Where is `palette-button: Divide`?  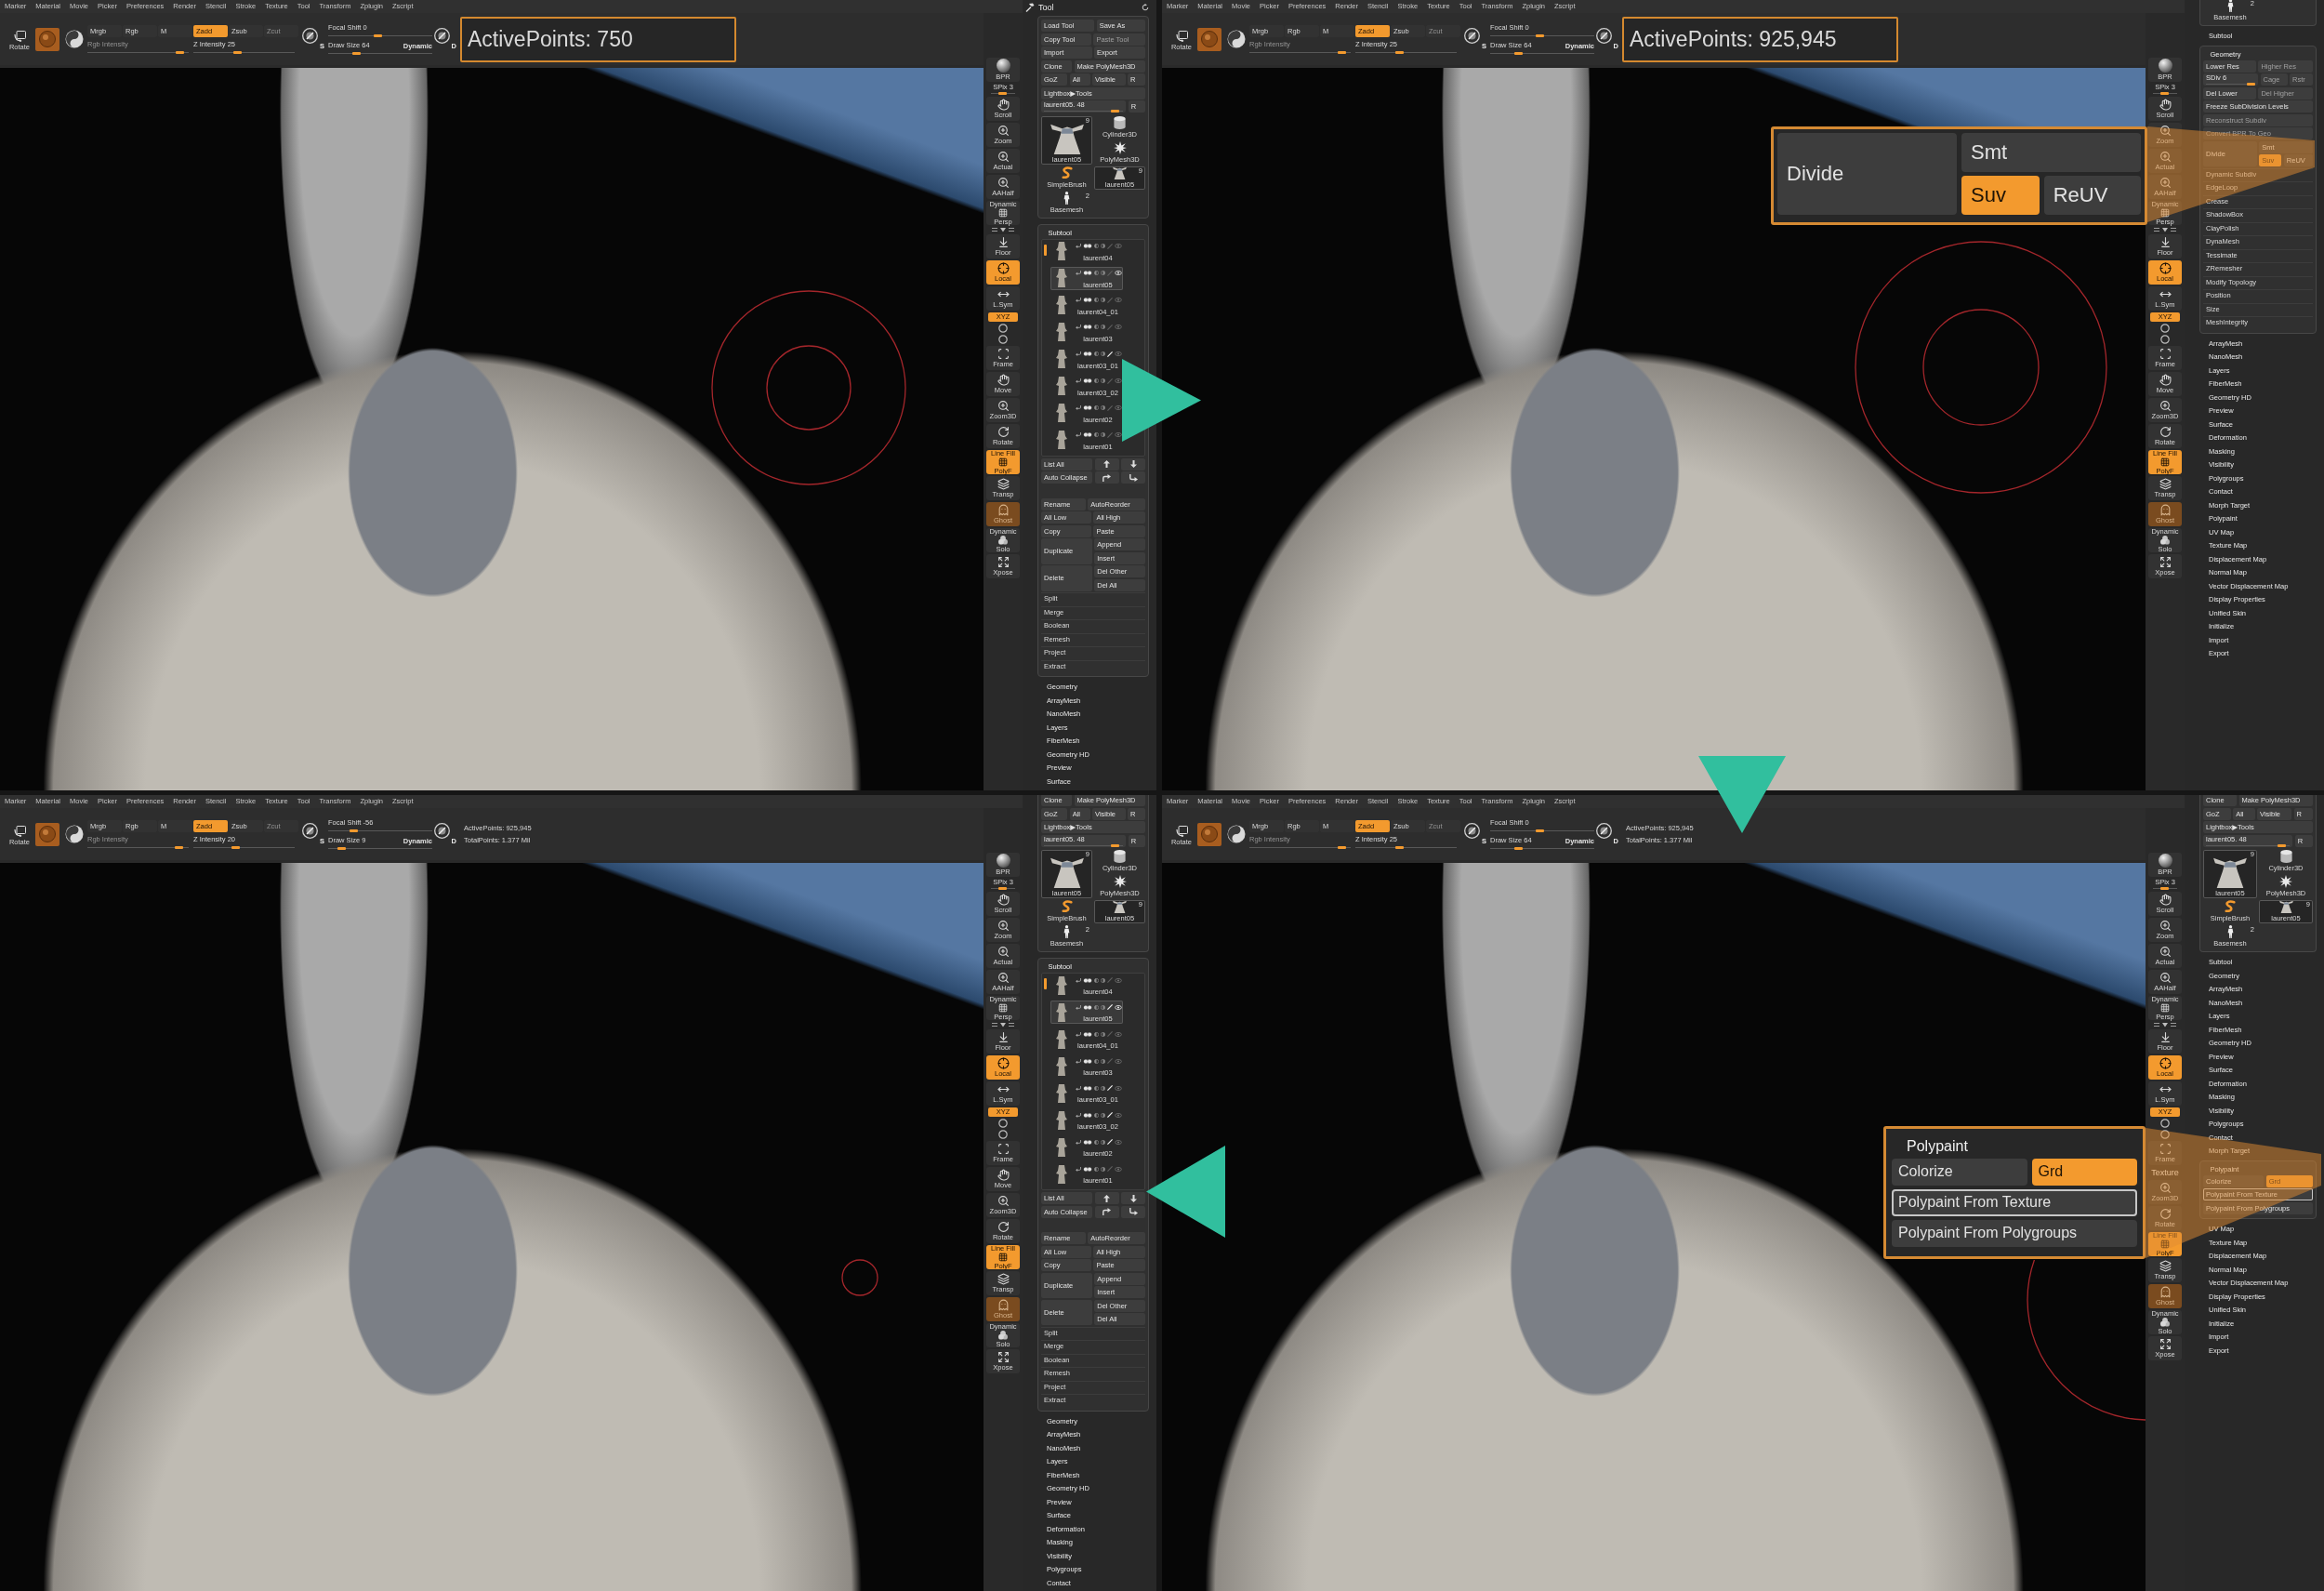
palette-button: Divide is located at coordinates (1867, 174).